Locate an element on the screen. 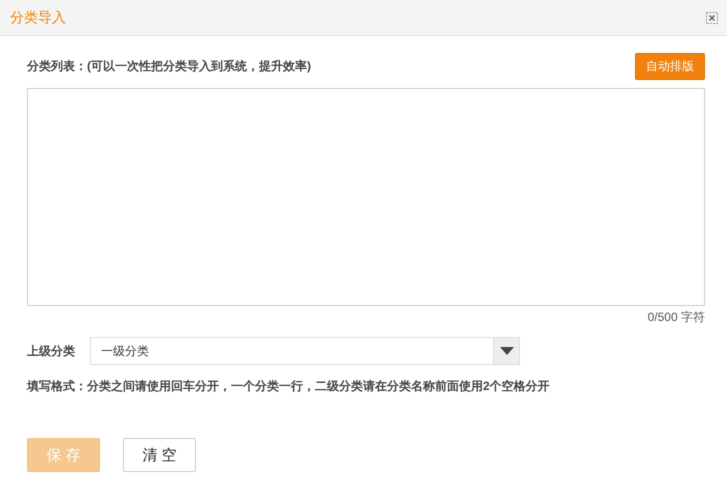  parent-category-select: 一级分类 is located at coordinates (305, 351).